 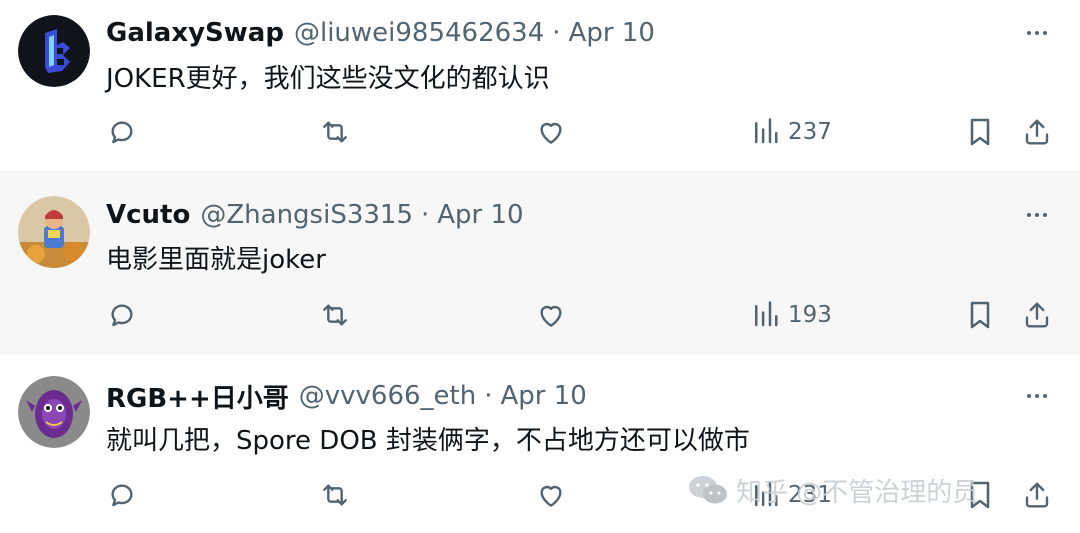 I want to click on action-bar: 237, so click(x=540, y=132).